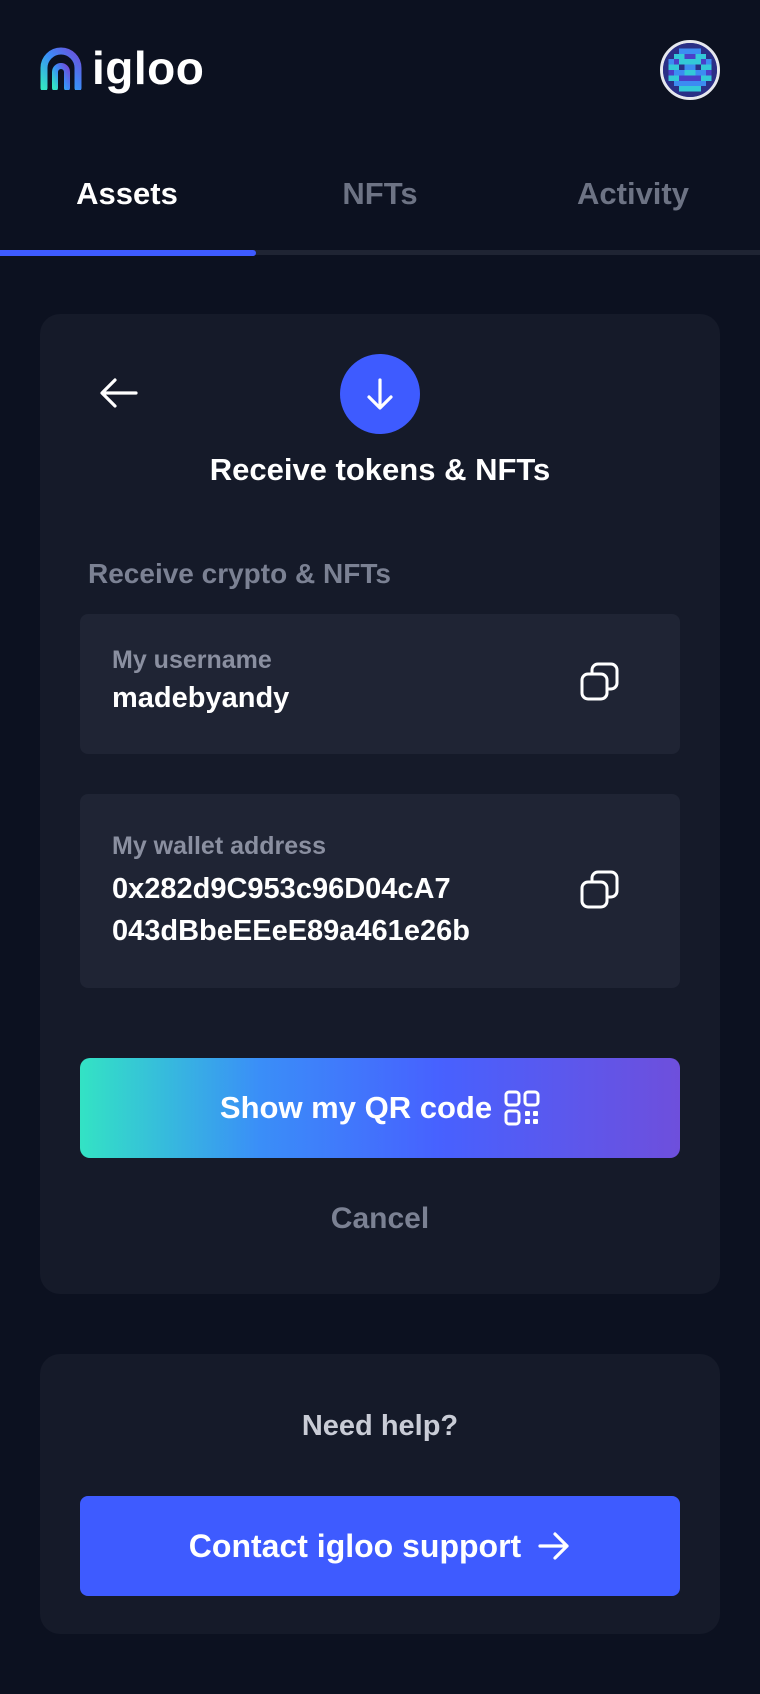  Describe the element at coordinates (553, 1546) in the screenshot. I see `arrow-right-icon` at that location.